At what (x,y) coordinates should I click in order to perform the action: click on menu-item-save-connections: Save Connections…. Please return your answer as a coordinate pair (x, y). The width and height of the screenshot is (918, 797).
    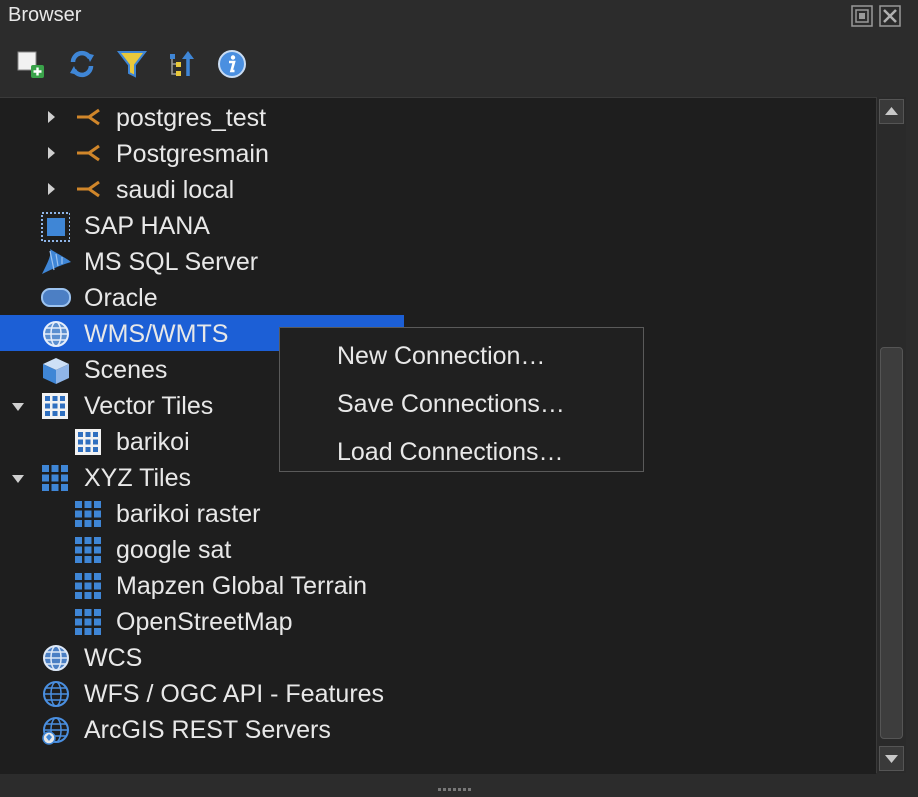
    Looking at the image, I should click on (461, 401).